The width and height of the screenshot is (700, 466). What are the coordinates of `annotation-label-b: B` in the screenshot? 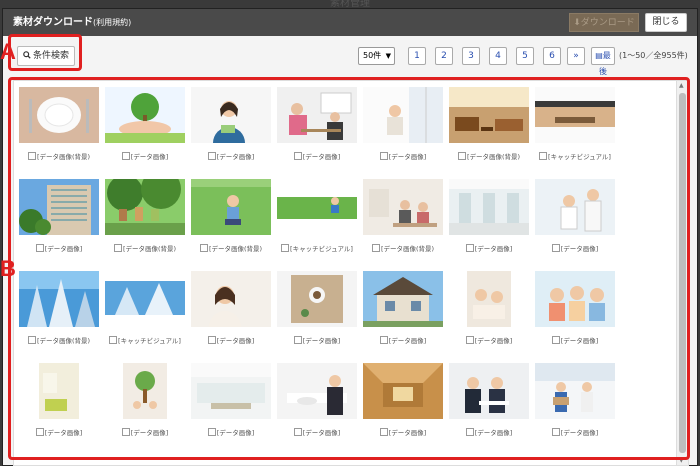 It's located at (8, 268).